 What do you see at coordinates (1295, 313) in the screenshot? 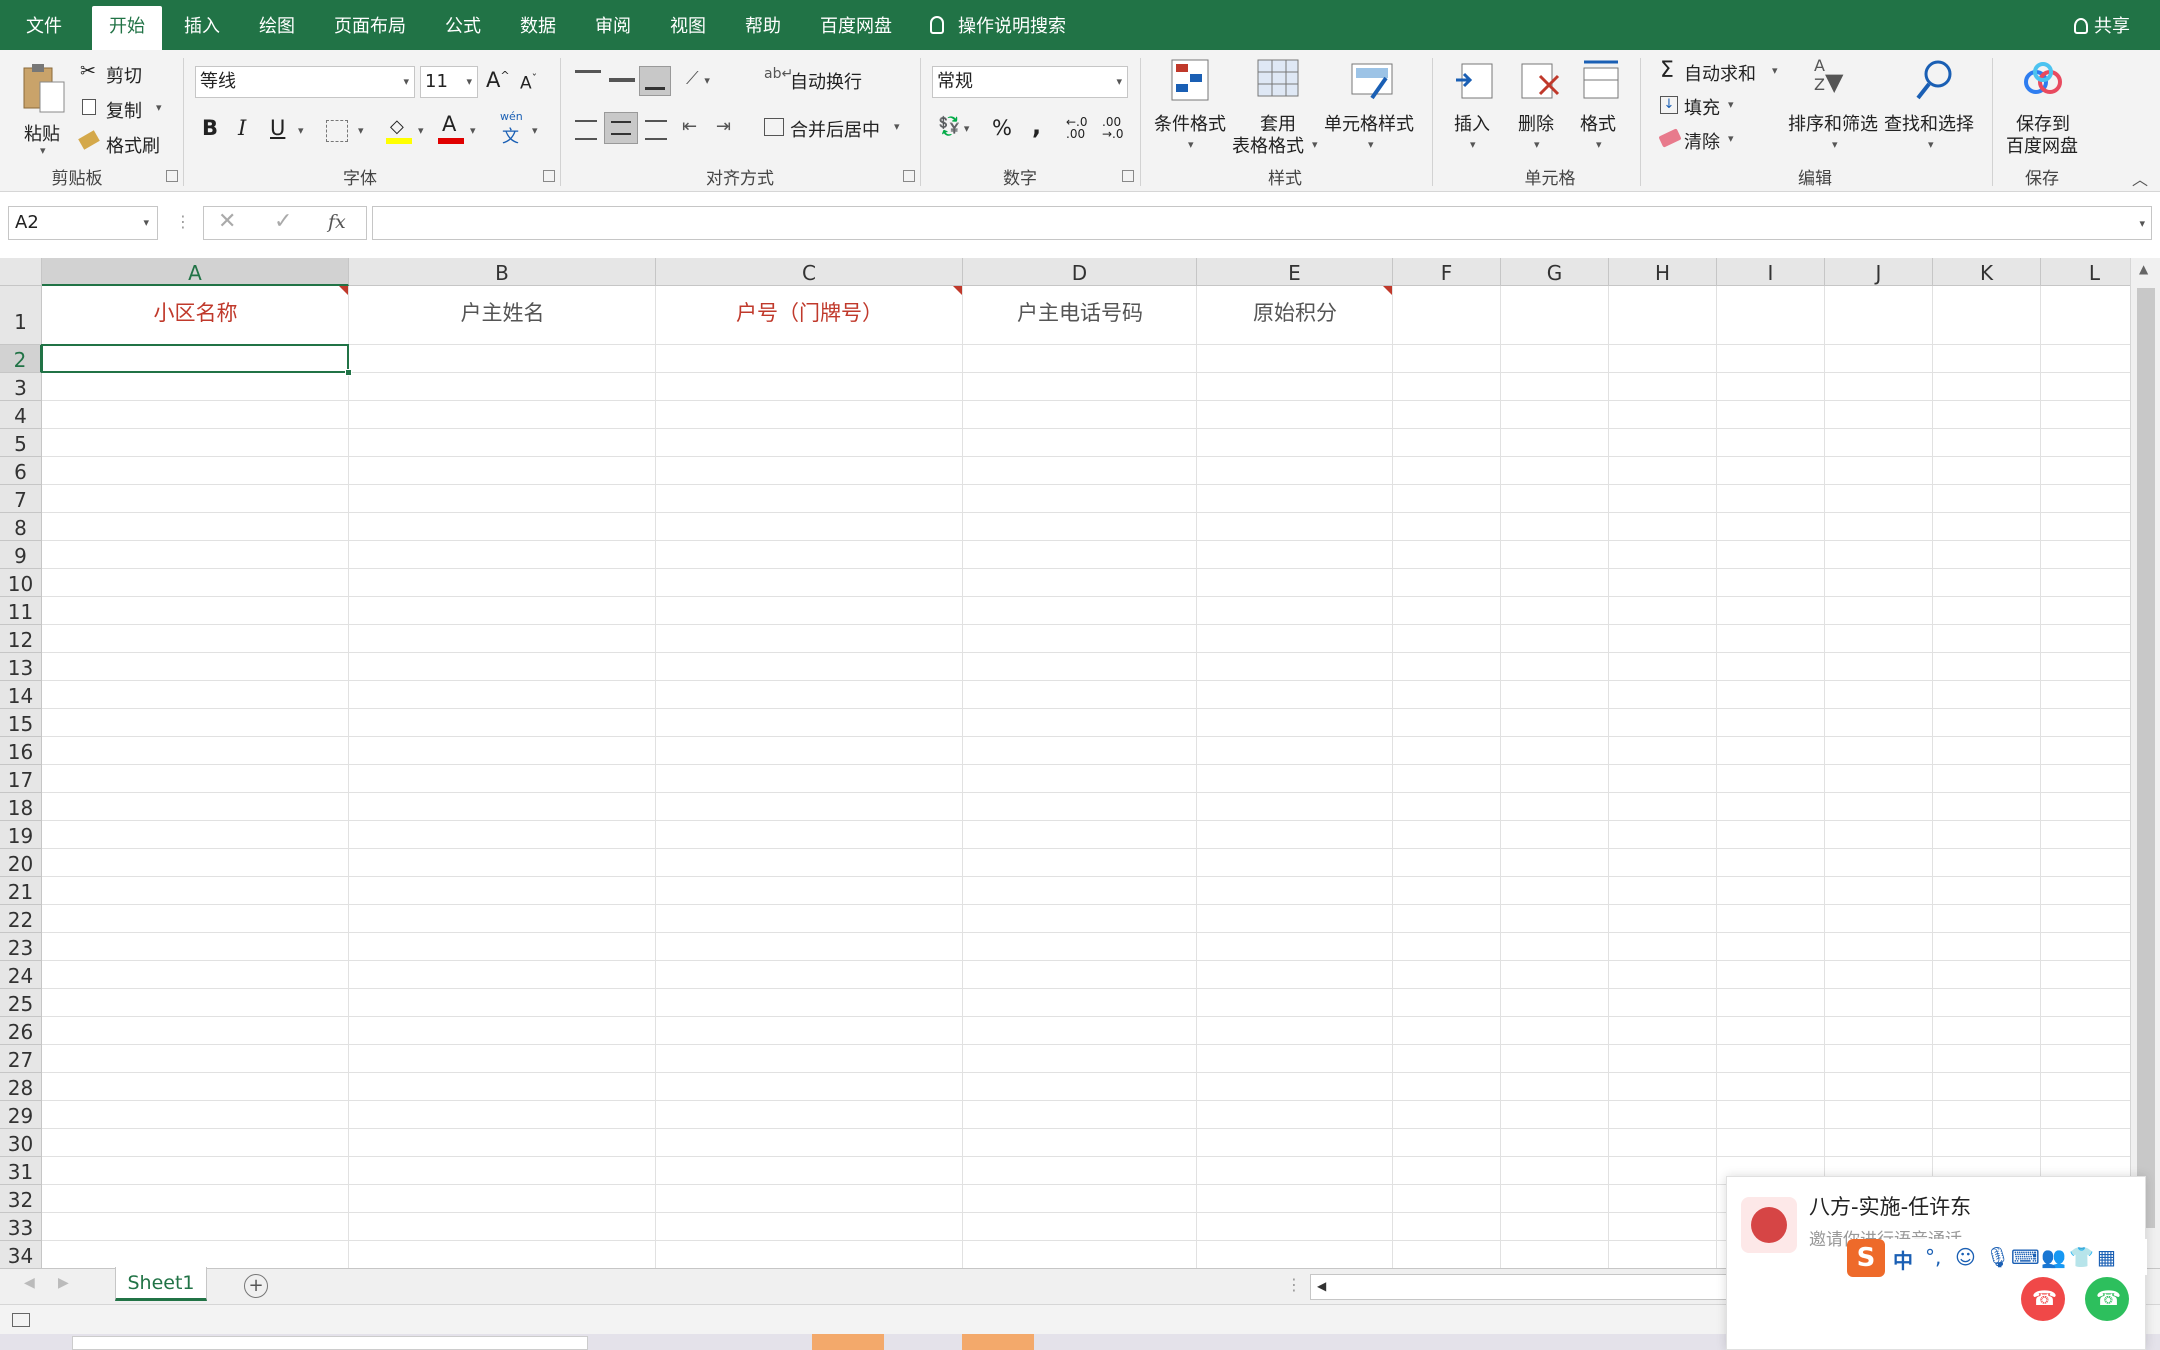
I see `cell-e1: 原始积分` at bounding box center [1295, 313].